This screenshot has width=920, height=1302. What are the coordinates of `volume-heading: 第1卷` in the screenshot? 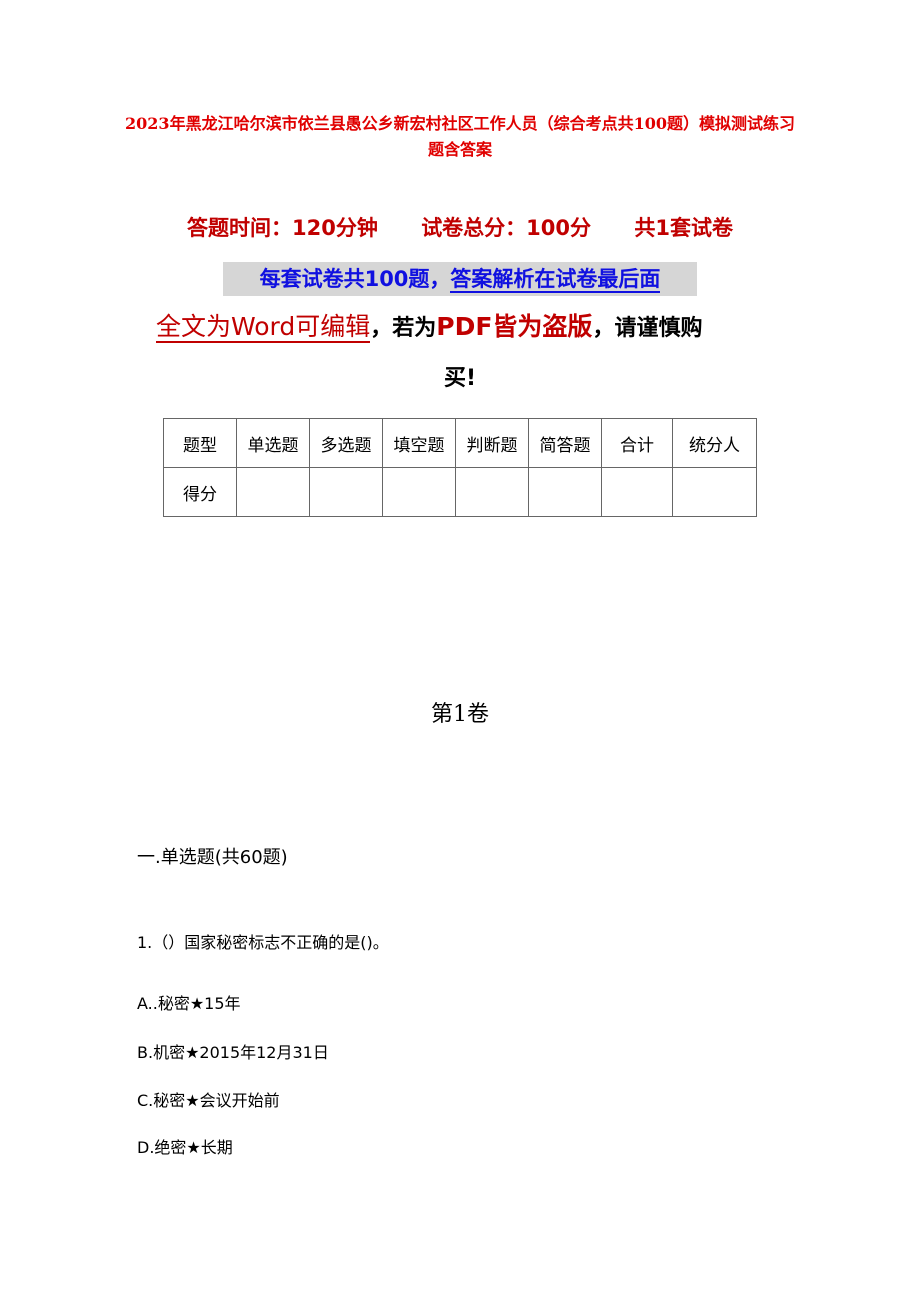 It's located at (460, 714).